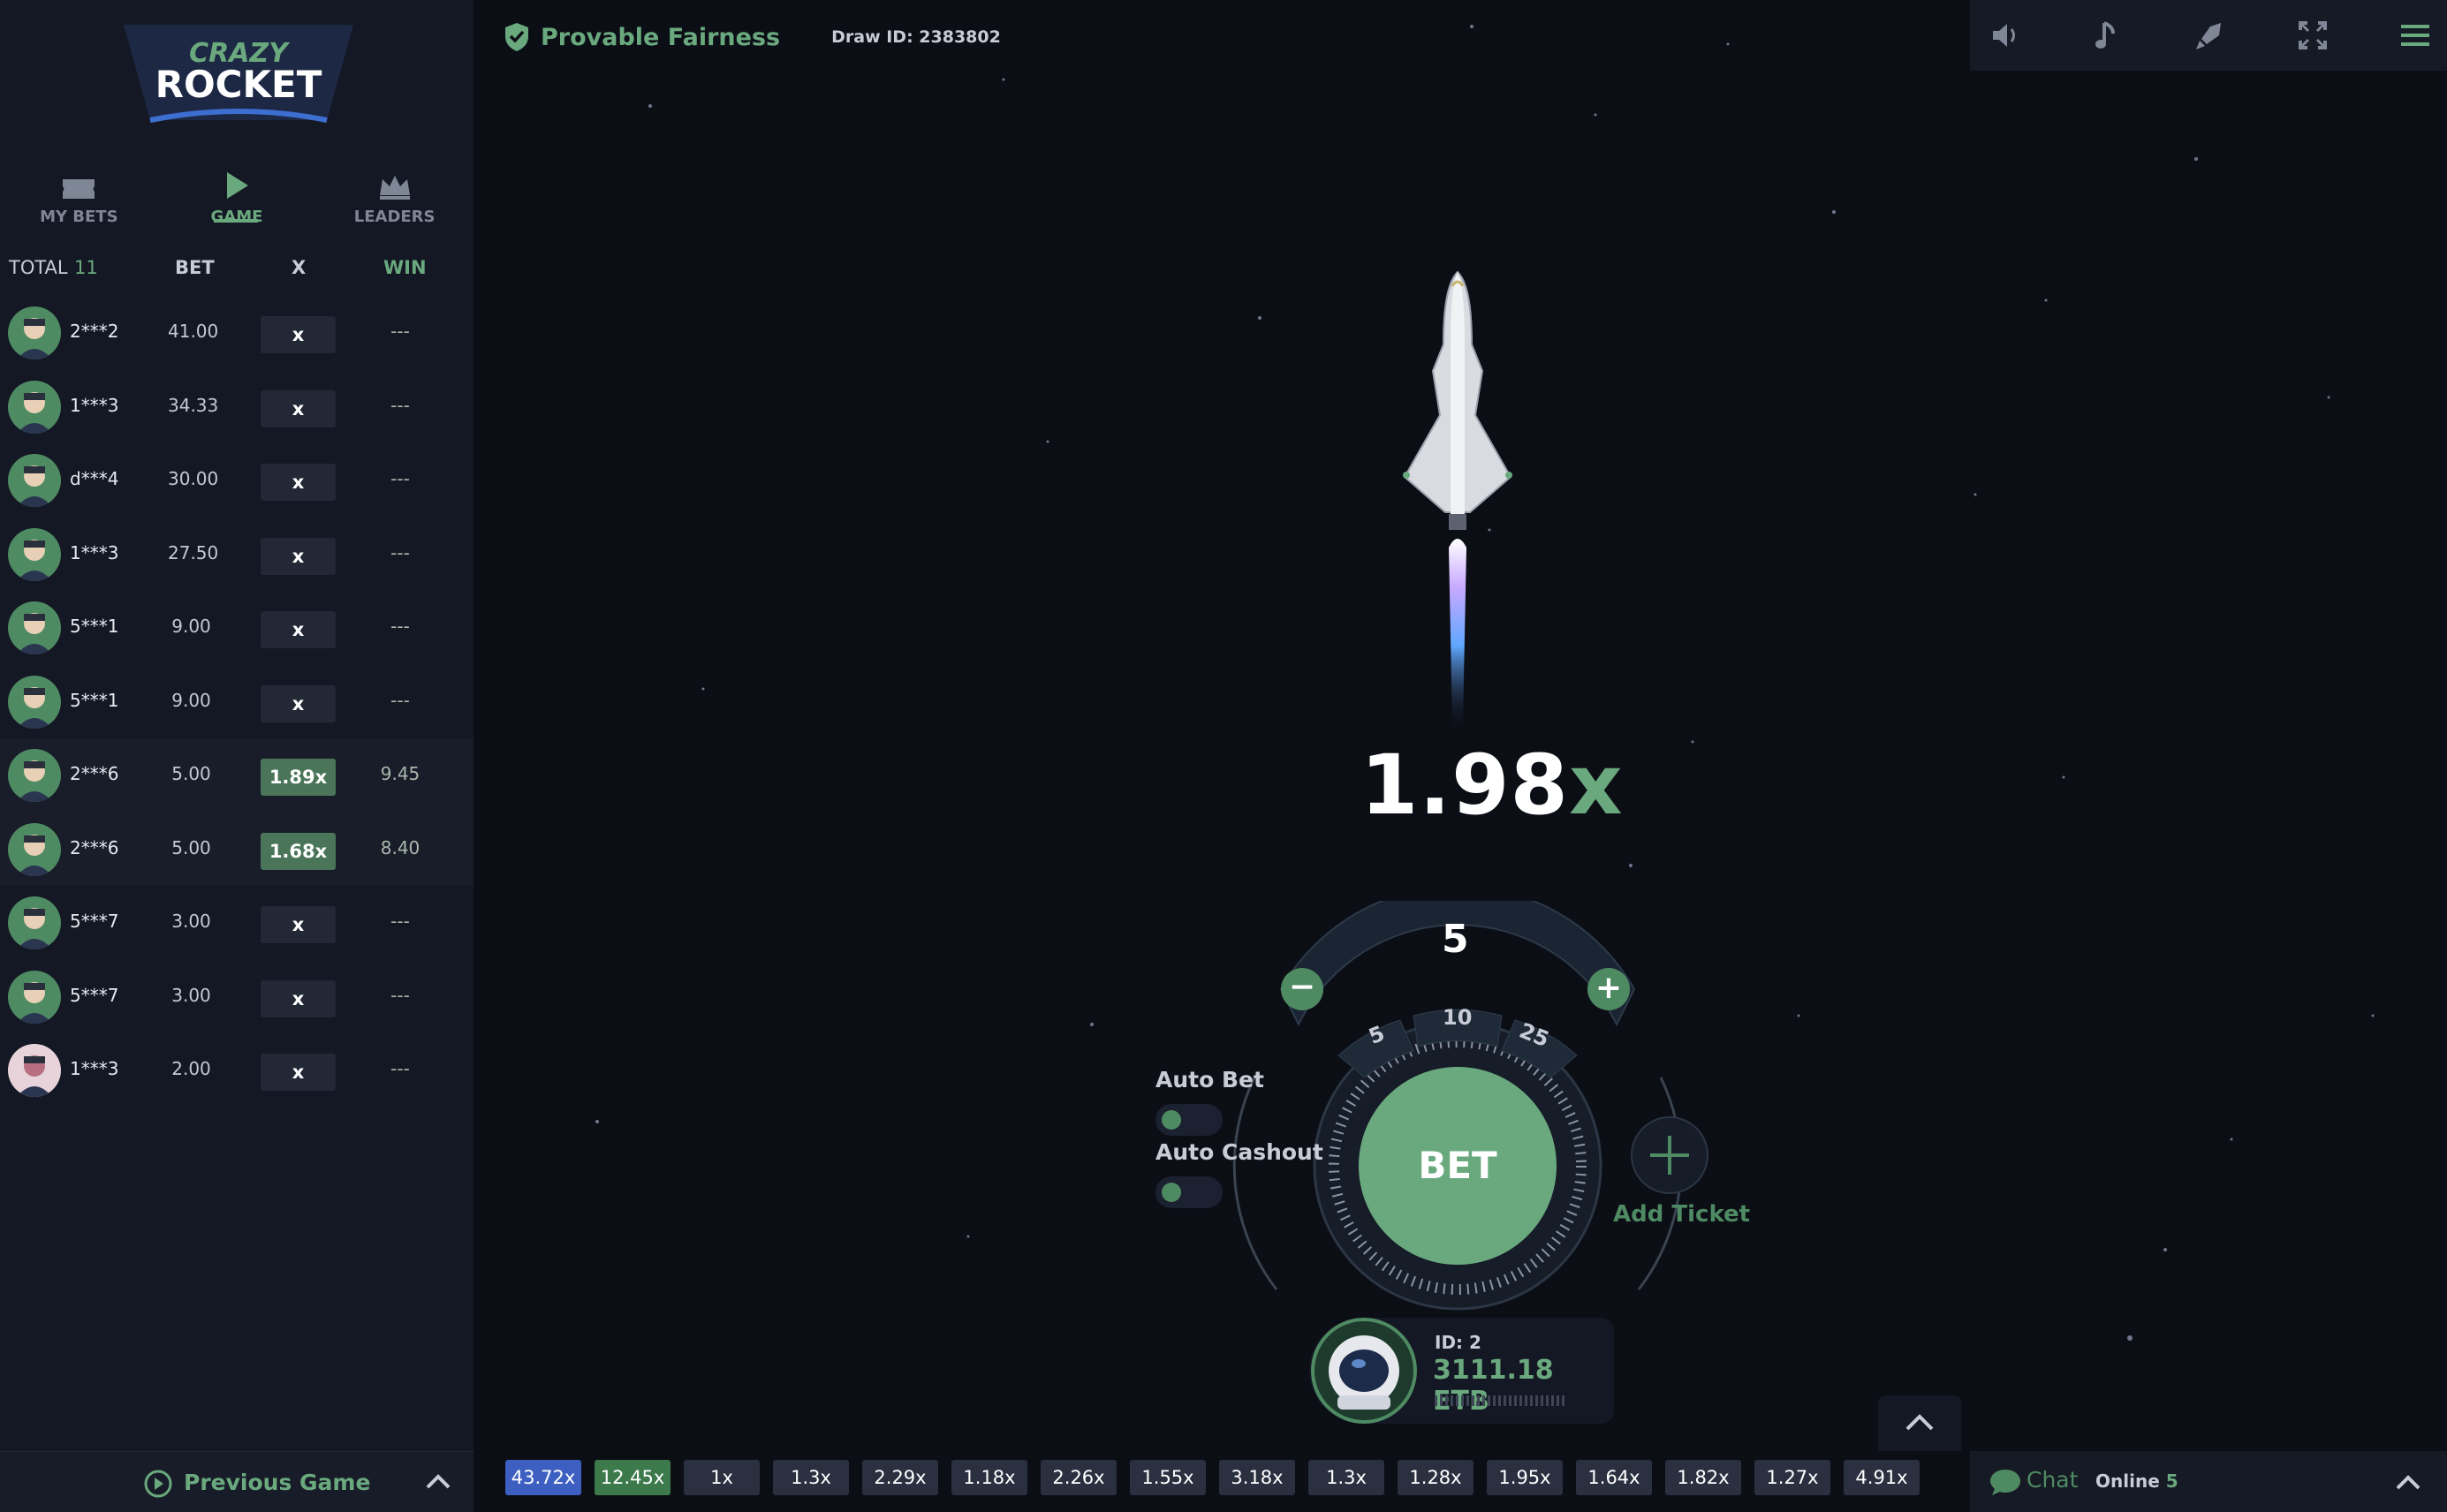 This screenshot has height=1512, width=2447. What do you see at coordinates (1189, 1120) in the screenshot?
I see `auto-bet-toggle` at bounding box center [1189, 1120].